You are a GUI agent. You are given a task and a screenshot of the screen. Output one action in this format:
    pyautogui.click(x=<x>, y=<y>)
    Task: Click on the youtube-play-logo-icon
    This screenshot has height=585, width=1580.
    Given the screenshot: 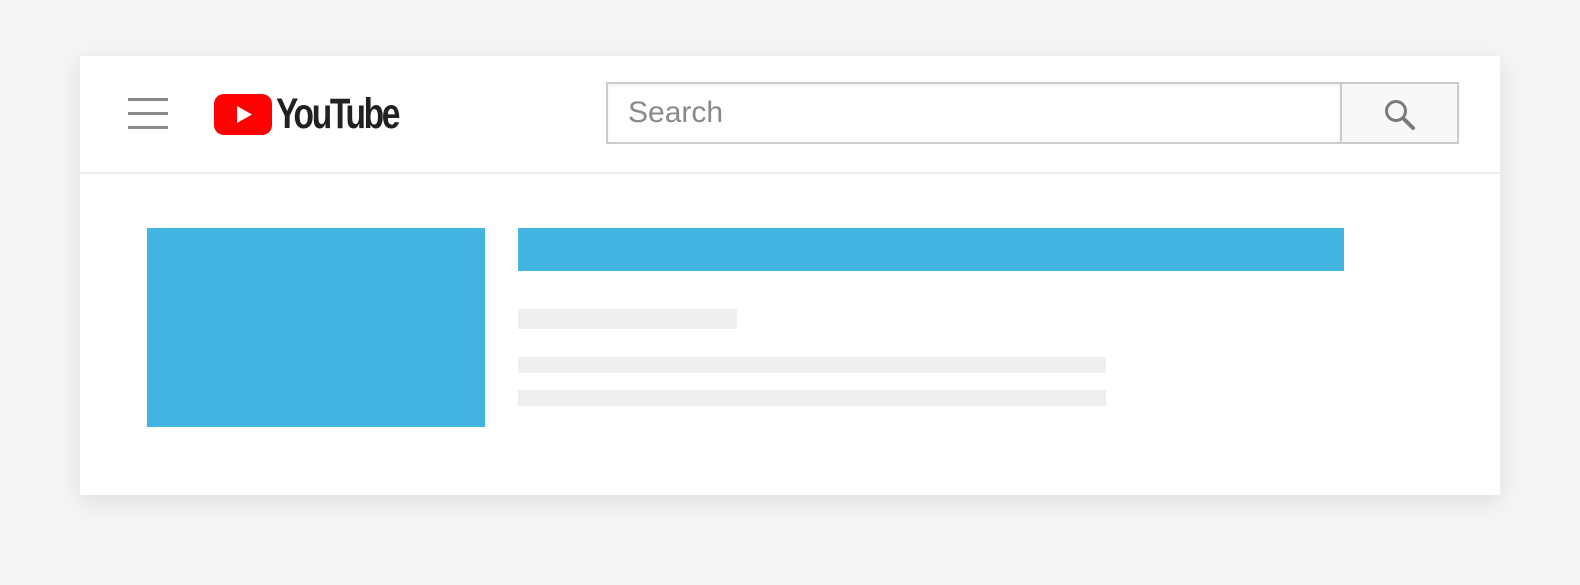 What is the action you would take?
    pyautogui.click(x=243, y=114)
    